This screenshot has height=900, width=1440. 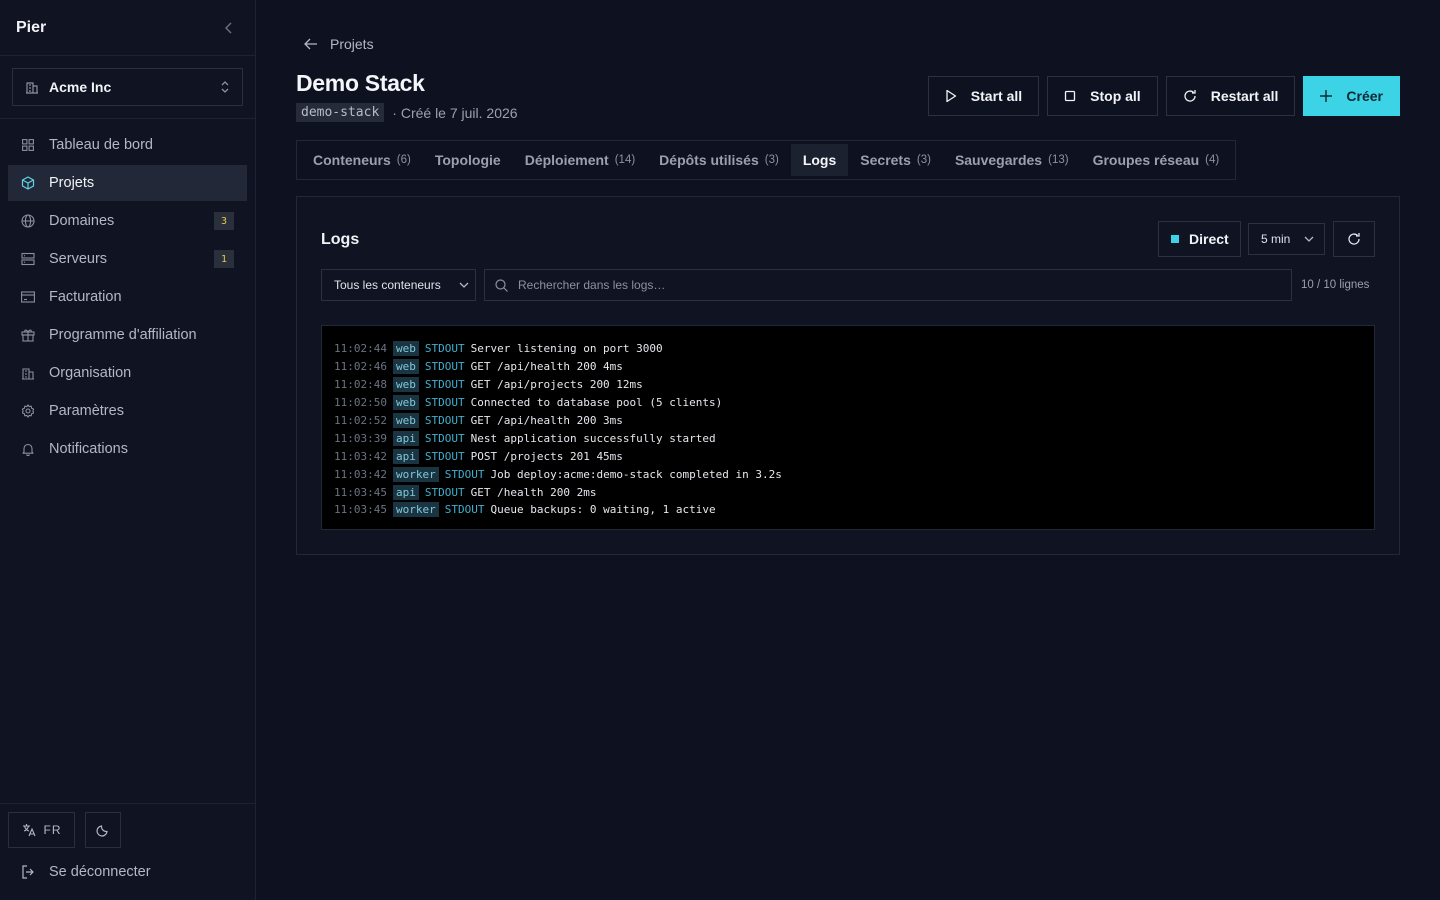 I want to click on count-badge: 1, so click(x=224, y=259).